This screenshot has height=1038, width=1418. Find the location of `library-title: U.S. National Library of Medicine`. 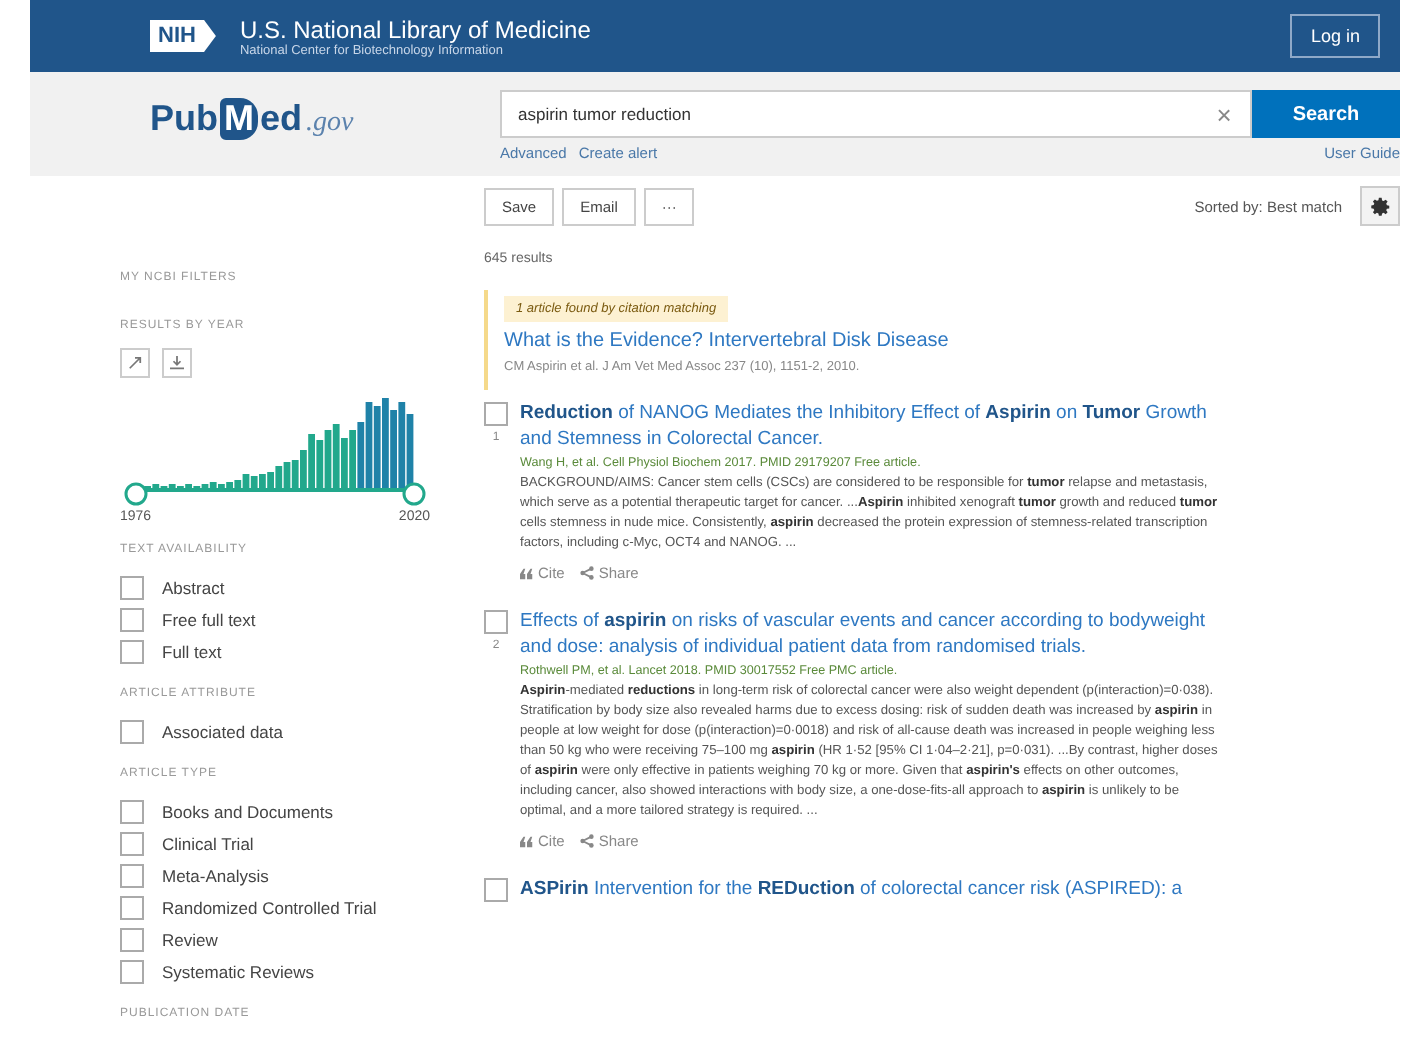

library-title: U.S. National Library of Medicine is located at coordinates (416, 29).